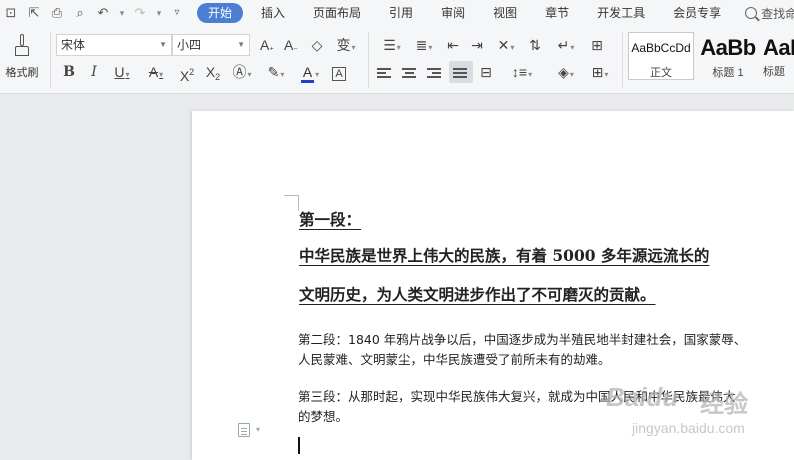 Image resolution: width=794 pixels, height=460 pixels. Describe the element at coordinates (273, 13) in the screenshot. I see `tab-insert: 插入` at that location.